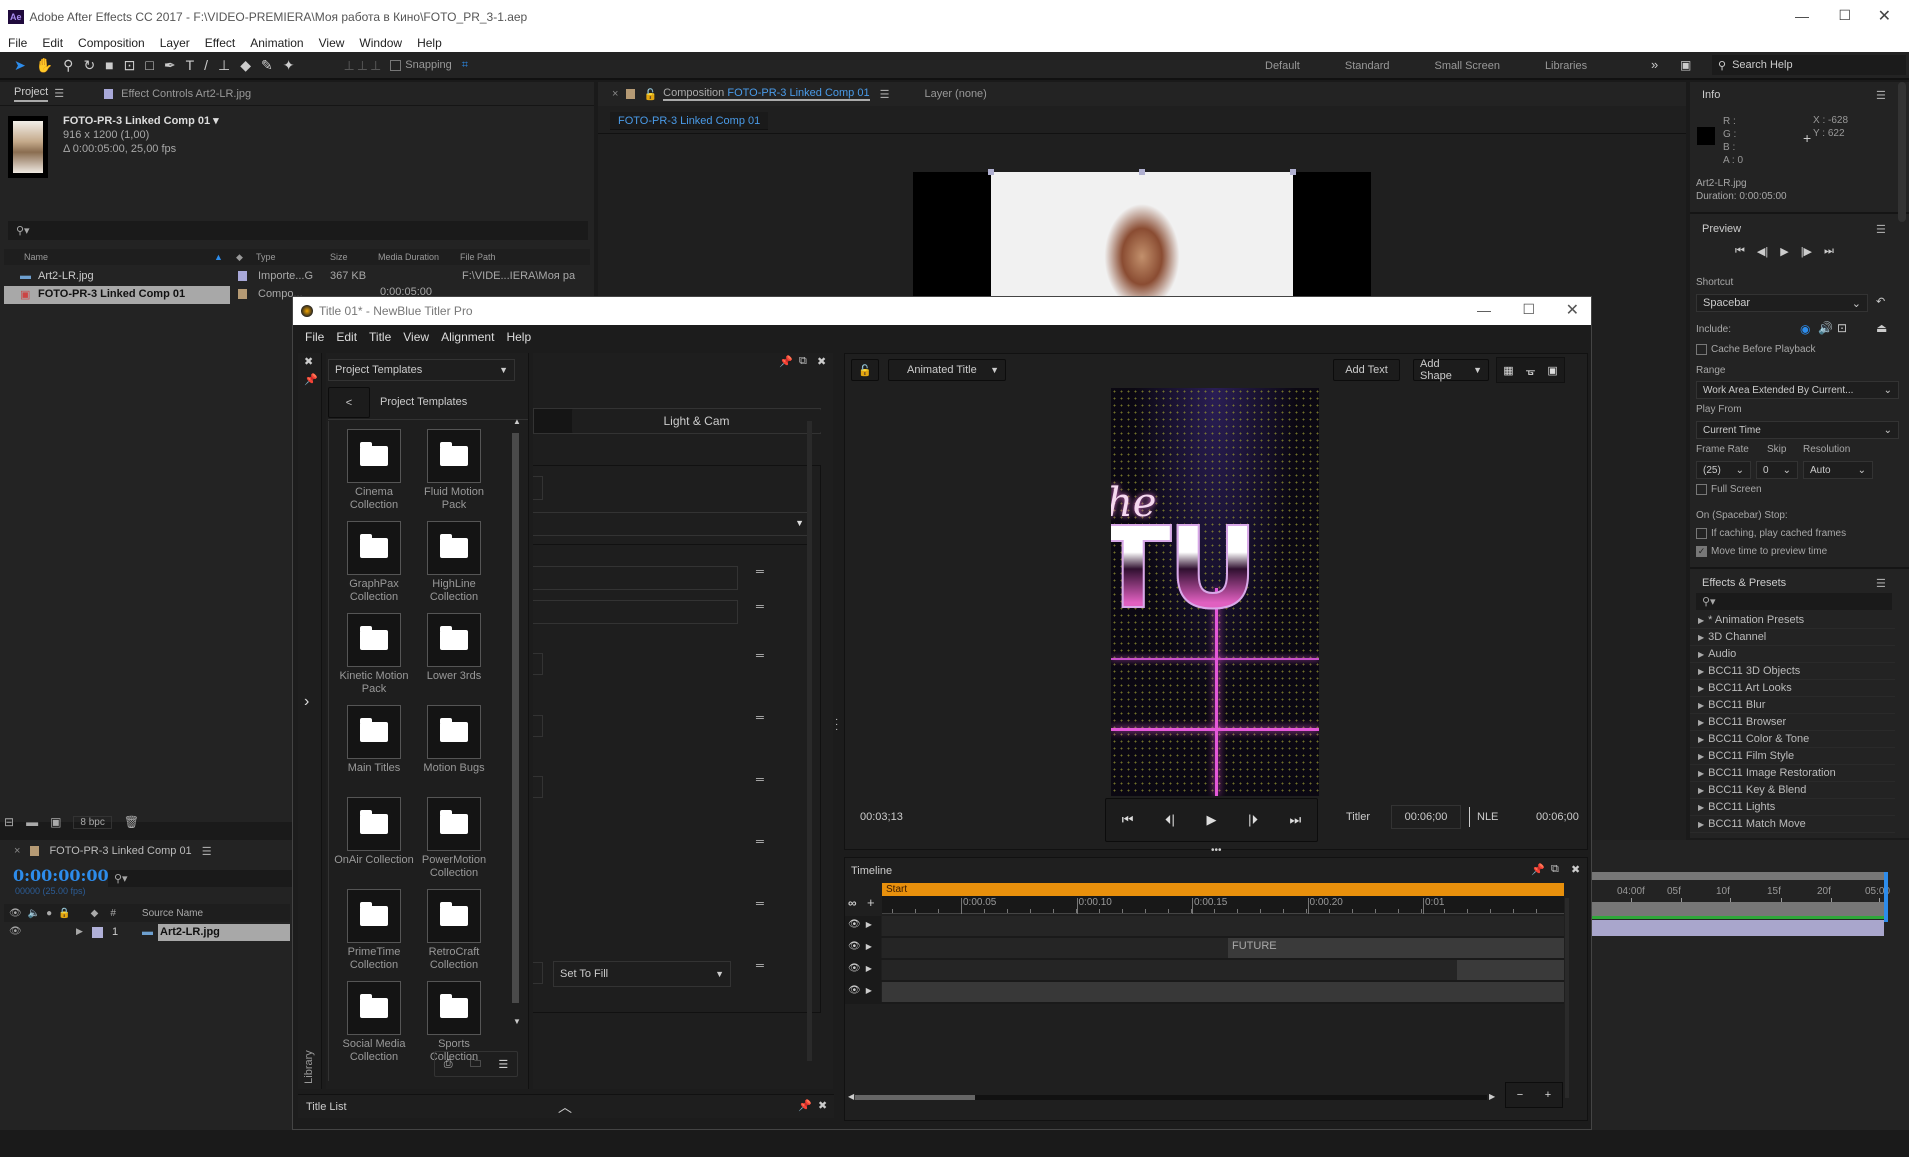 This screenshot has height=1157, width=1909. Describe the element at coordinates (672, 524) in the screenshot. I see `property-select: ▼` at that location.